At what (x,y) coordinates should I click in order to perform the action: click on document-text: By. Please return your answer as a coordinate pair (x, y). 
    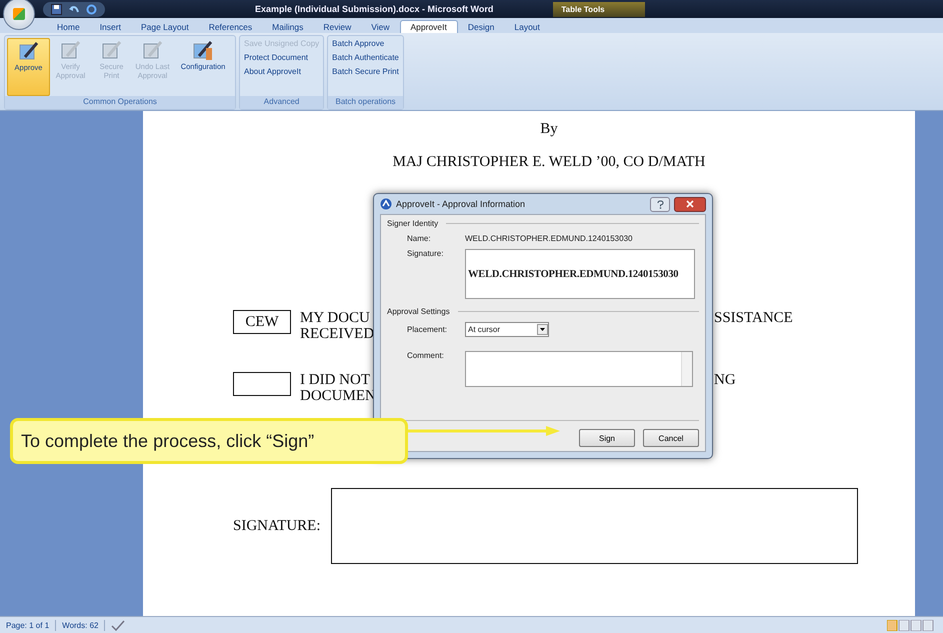
    Looking at the image, I should click on (549, 129).